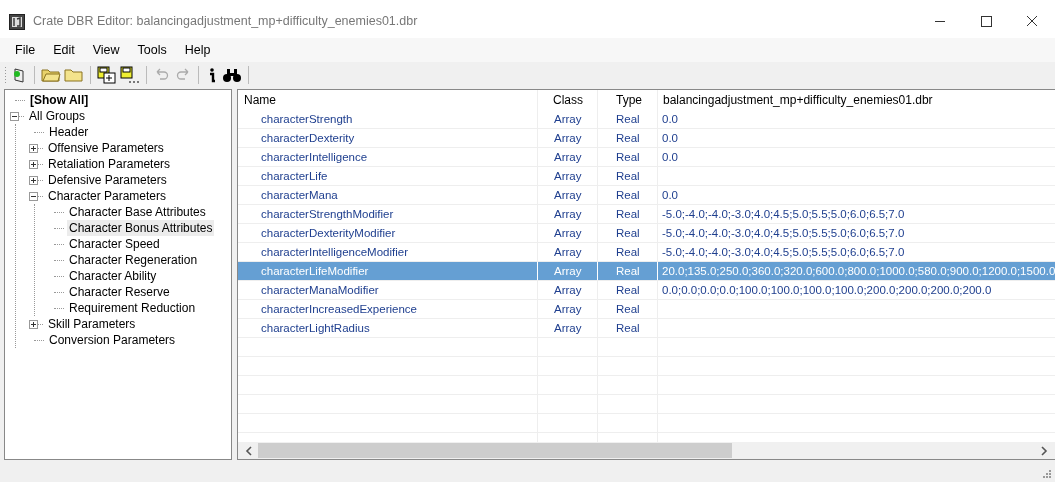  Describe the element at coordinates (107, 180) in the screenshot. I see `tree-item: Defensive Parameters` at that location.